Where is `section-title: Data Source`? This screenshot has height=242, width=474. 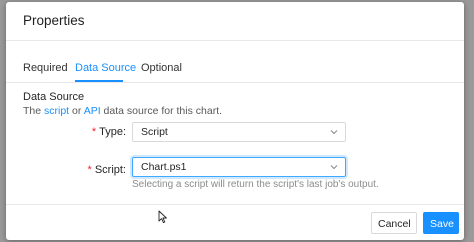
section-title: Data Source is located at coordinates (54, 97).